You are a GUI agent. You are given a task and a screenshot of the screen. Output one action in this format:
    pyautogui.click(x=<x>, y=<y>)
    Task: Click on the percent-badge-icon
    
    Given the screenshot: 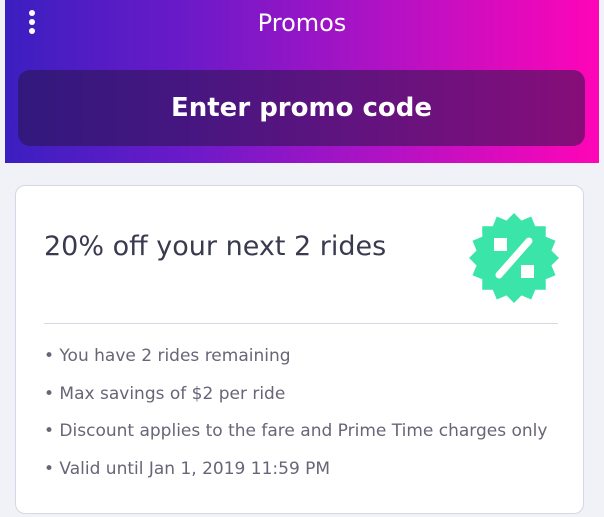 What is the action you would take?
    pyautogui.click(x=514, y=258)
    